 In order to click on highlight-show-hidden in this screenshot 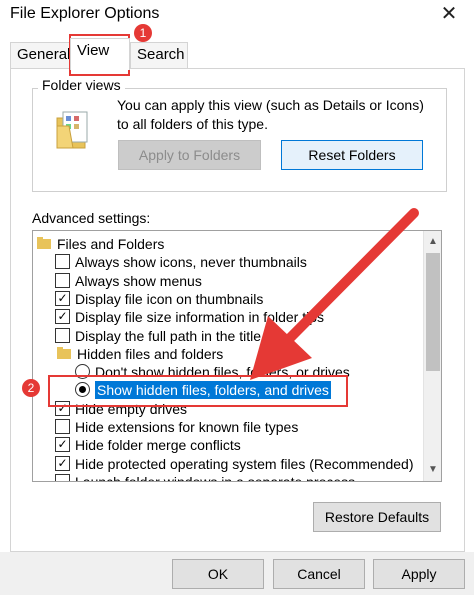, I will do `click(198, 391)`.